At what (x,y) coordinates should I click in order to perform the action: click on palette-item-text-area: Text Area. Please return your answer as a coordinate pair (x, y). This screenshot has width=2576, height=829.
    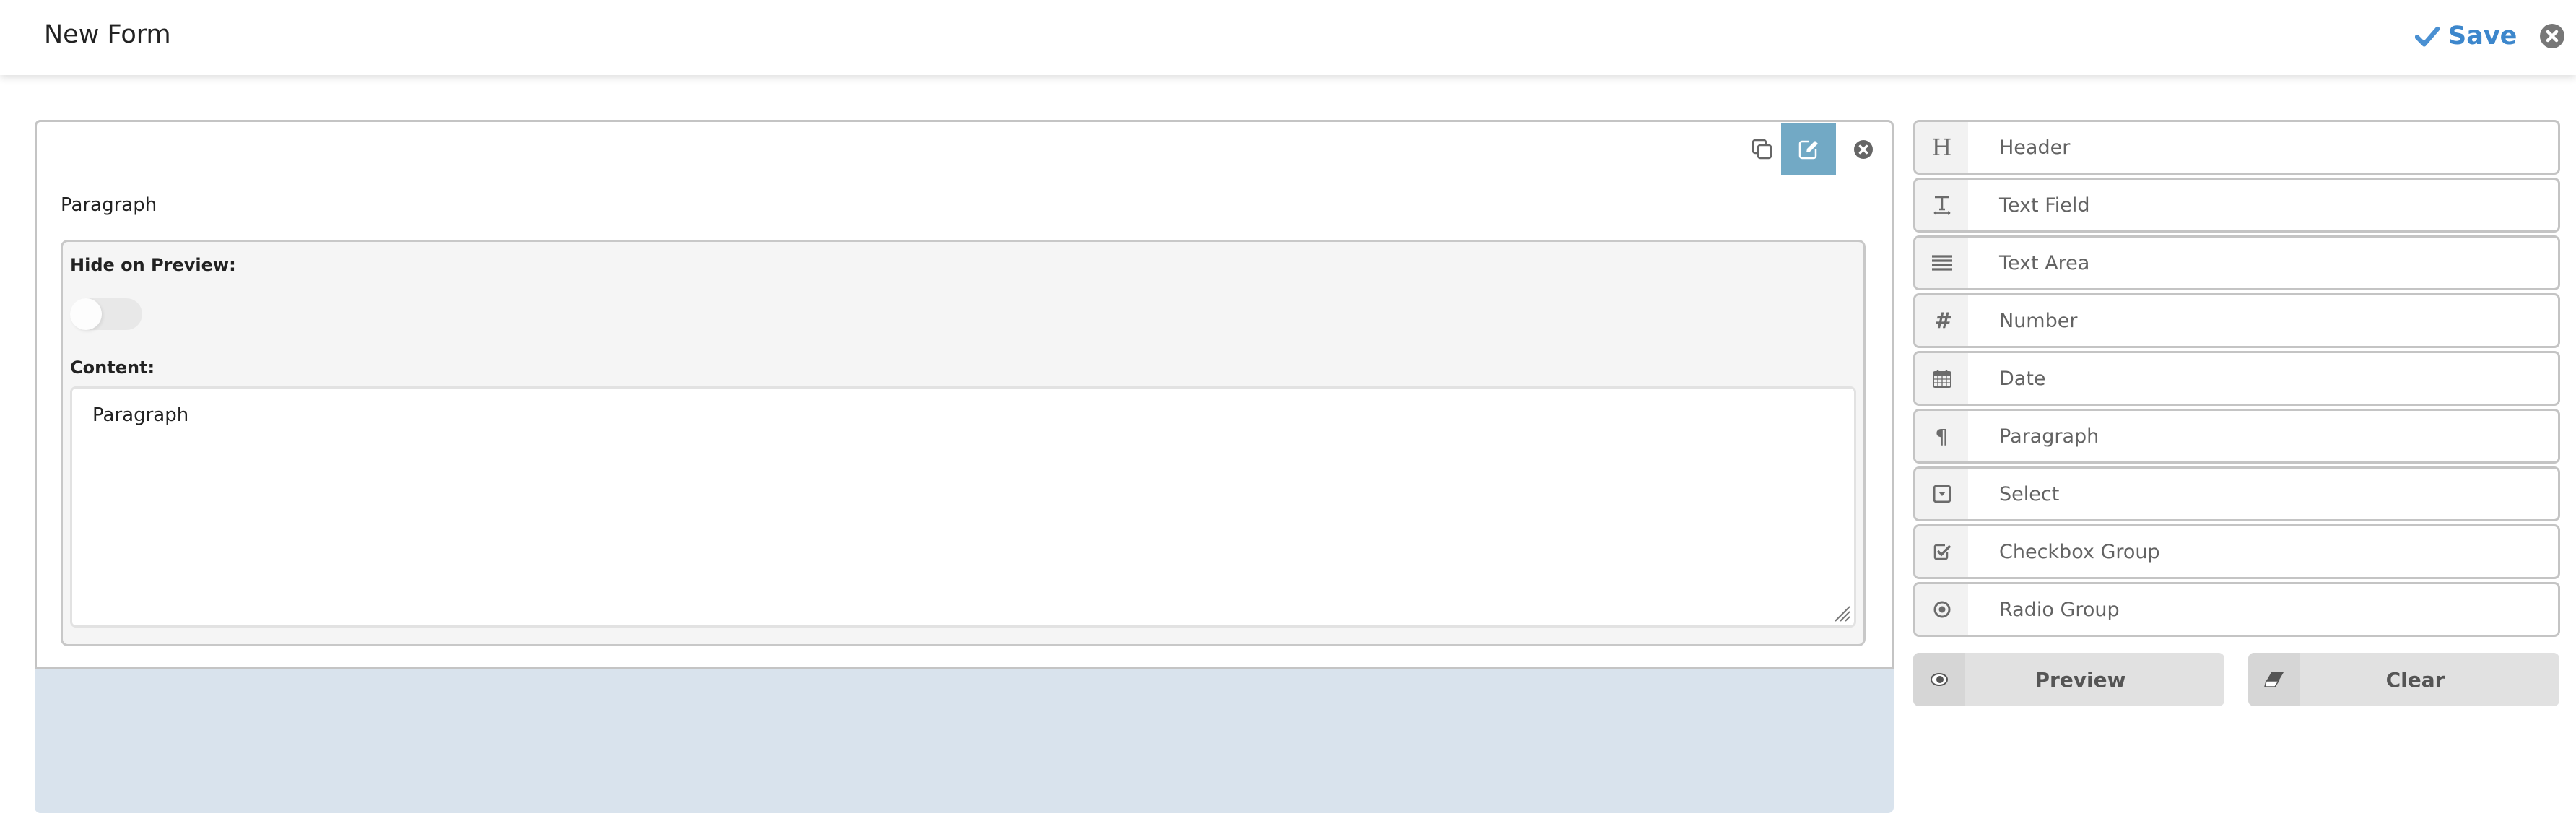
    Looking at the image, I should click on (2236, 262).